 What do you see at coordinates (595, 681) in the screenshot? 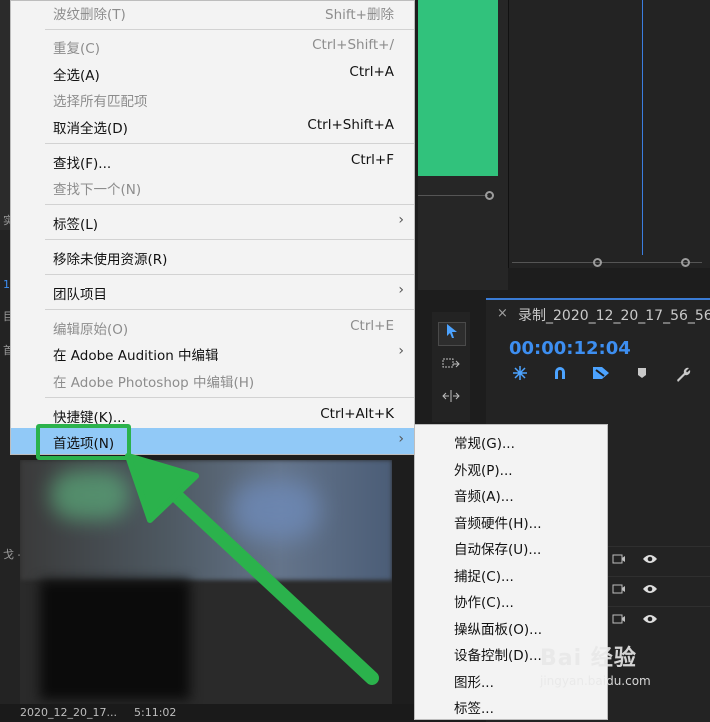
I see `watermark-url: jingyan.baidu.com` at bounding box center [595, 681].